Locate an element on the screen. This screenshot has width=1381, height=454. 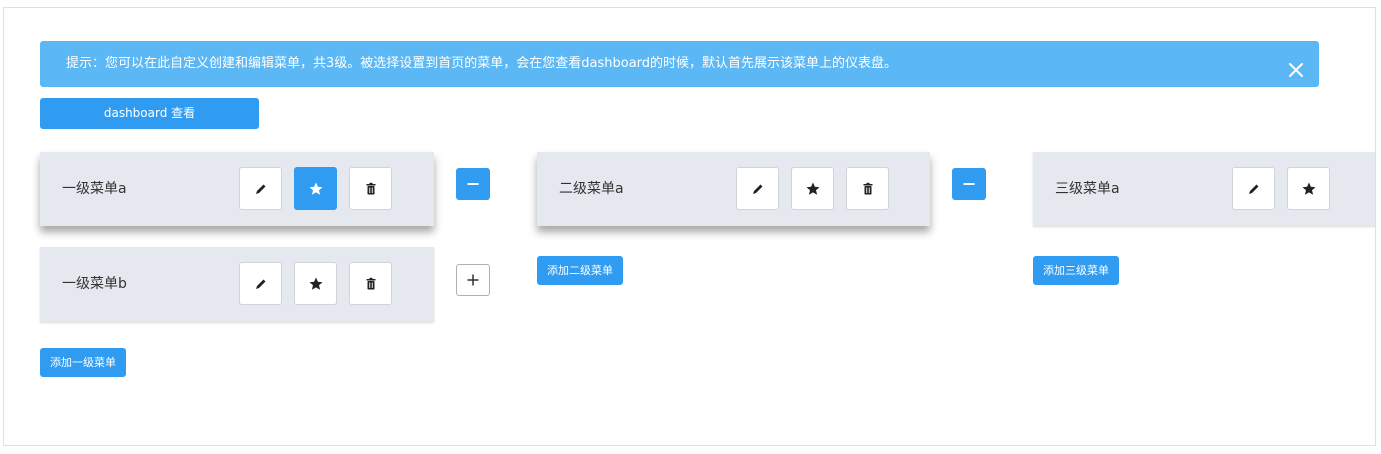
collapse-level1-a-button is located at coordinates (473, 184).